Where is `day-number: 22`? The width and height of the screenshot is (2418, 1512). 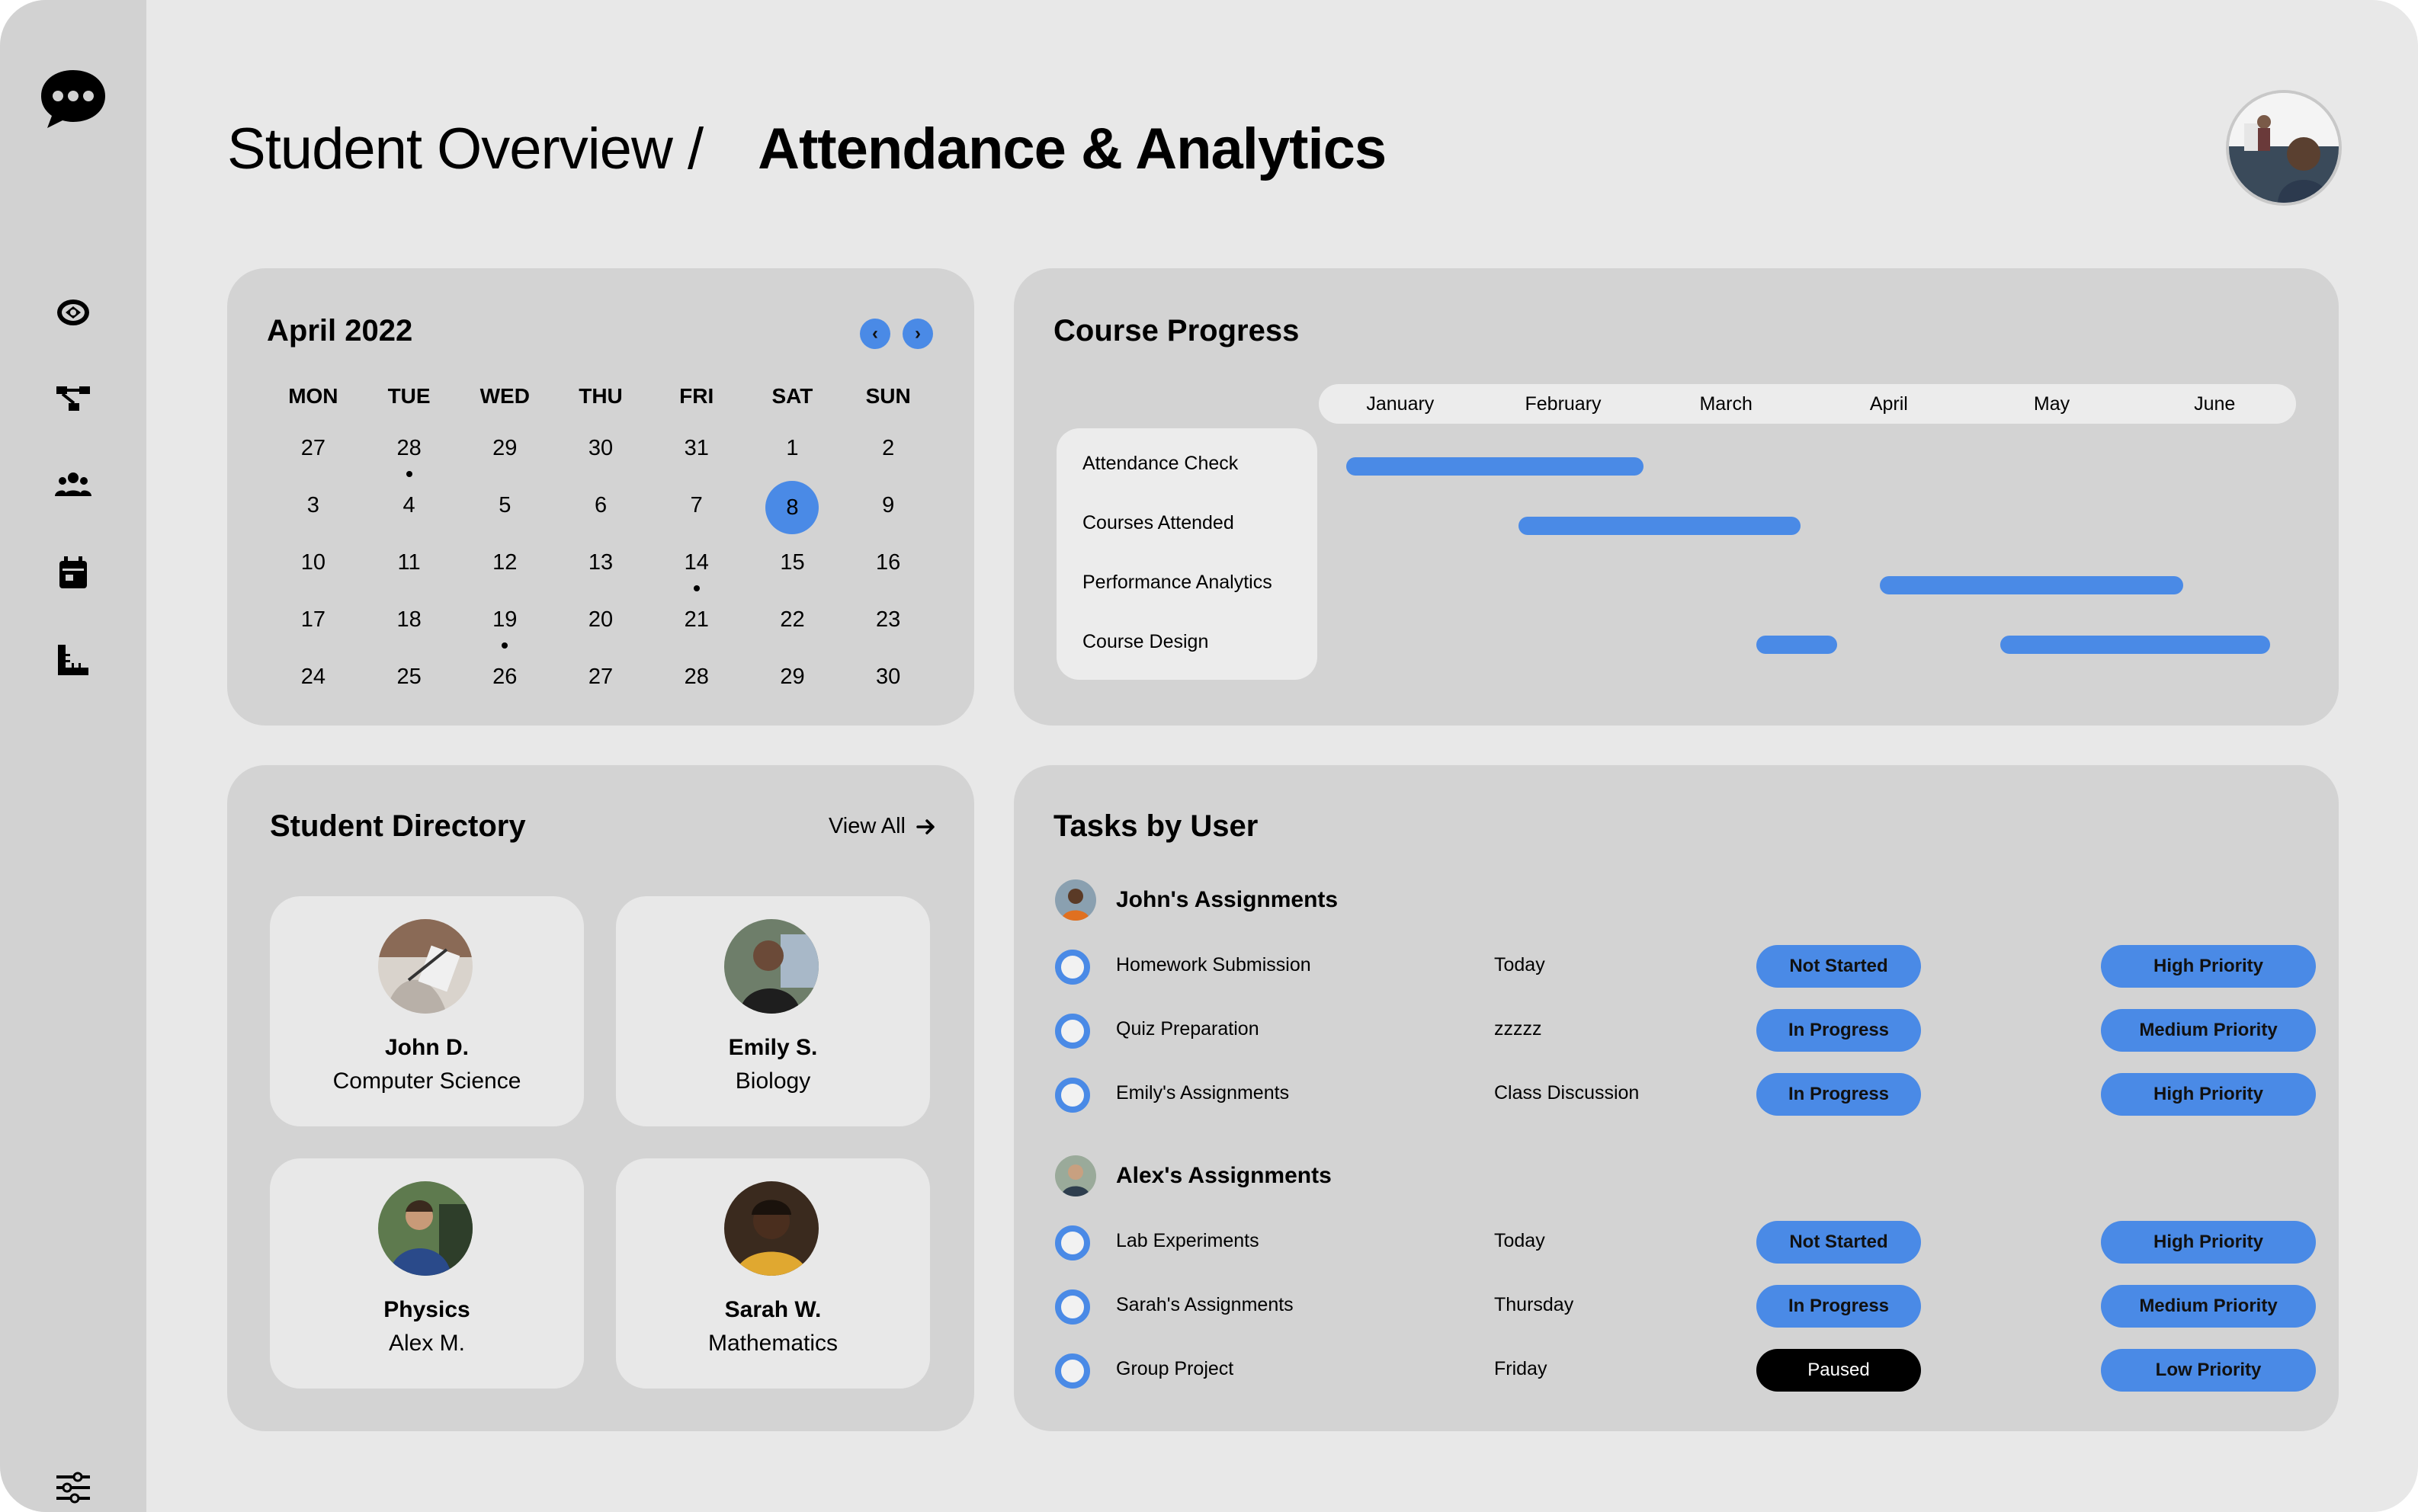
day-number: 22 is located at coordinates (792, 619).